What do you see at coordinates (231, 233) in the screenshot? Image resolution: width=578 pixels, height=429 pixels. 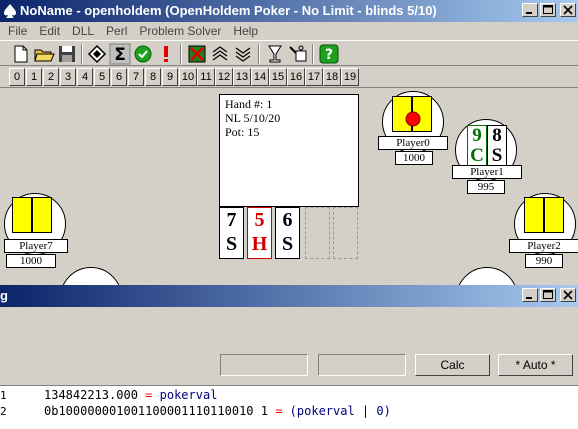 I see `board-card-1: 7 S` at bounding box center [231, 233].